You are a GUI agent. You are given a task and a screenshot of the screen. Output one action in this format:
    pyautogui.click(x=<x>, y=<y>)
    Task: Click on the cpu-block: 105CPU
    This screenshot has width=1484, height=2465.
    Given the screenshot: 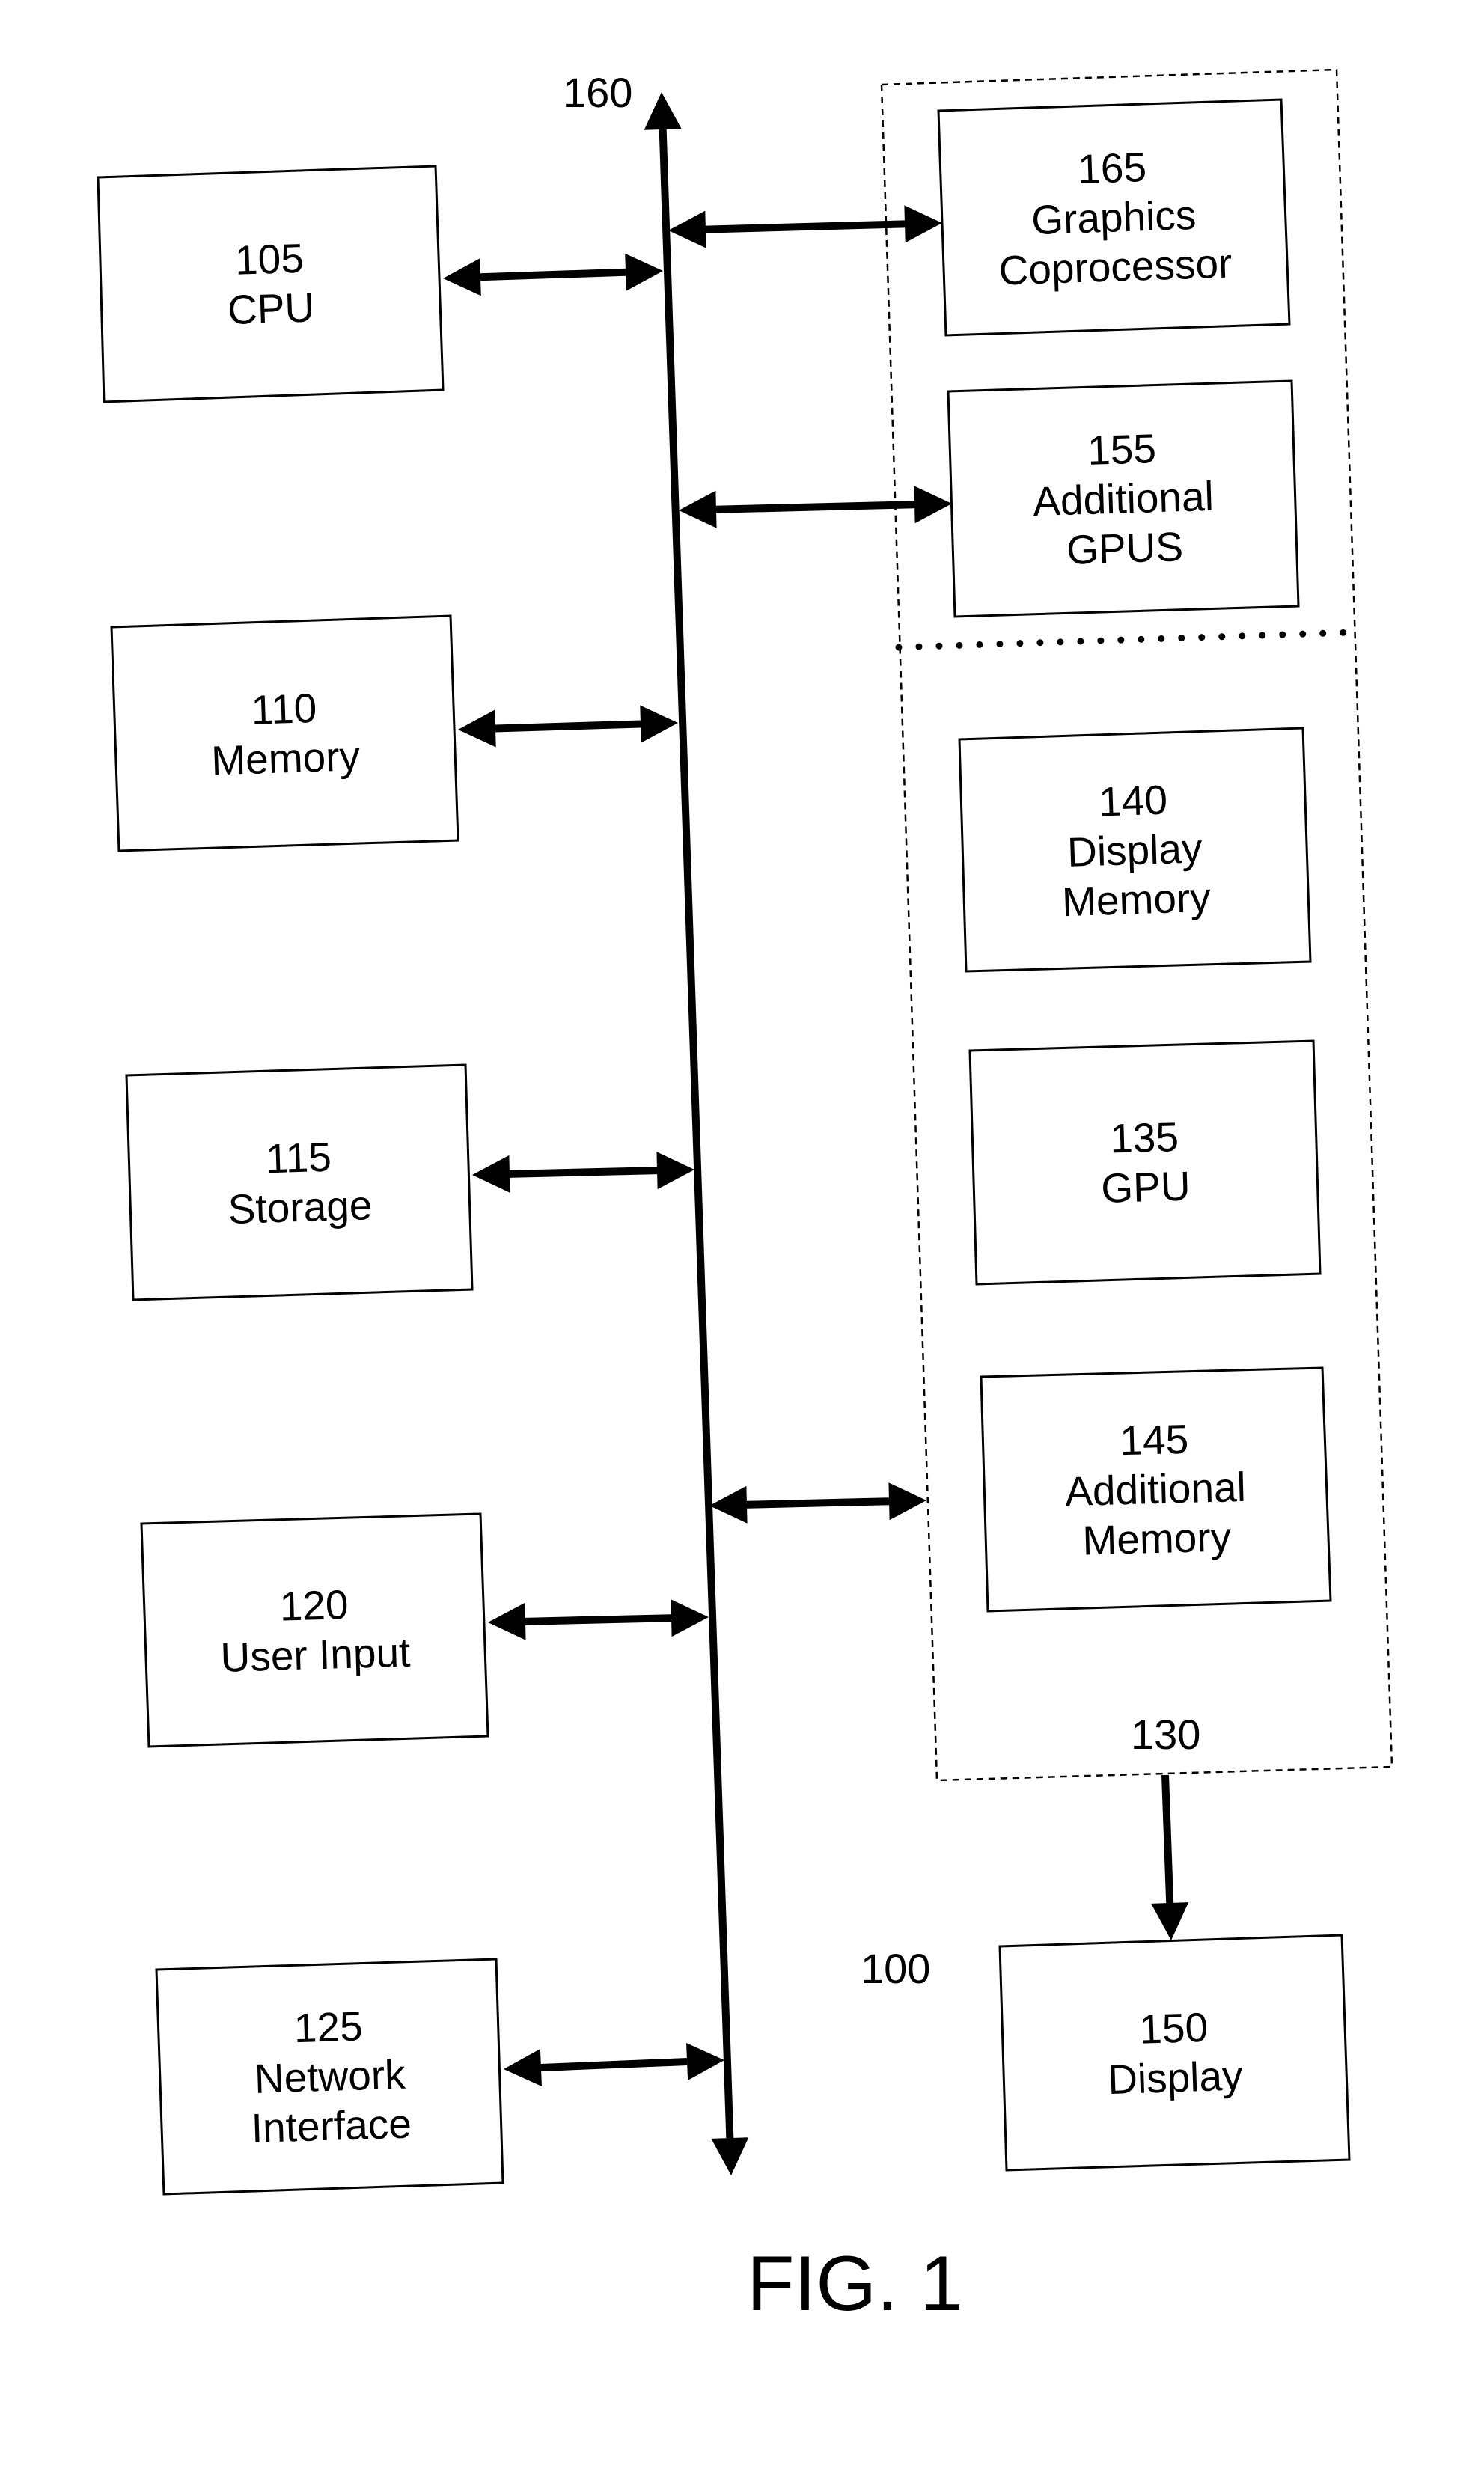 What is the action you would take?
    pyautogui.click(x=271, y=284)
    